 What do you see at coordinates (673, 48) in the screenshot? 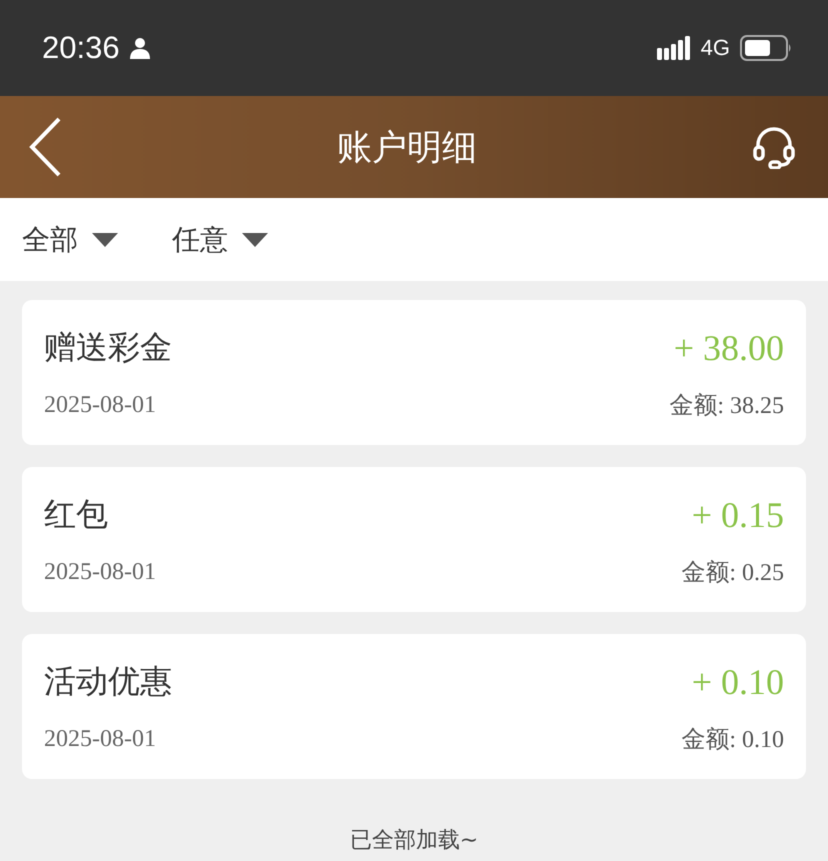
I see `signal-icon` at bounding box center [673, 48].